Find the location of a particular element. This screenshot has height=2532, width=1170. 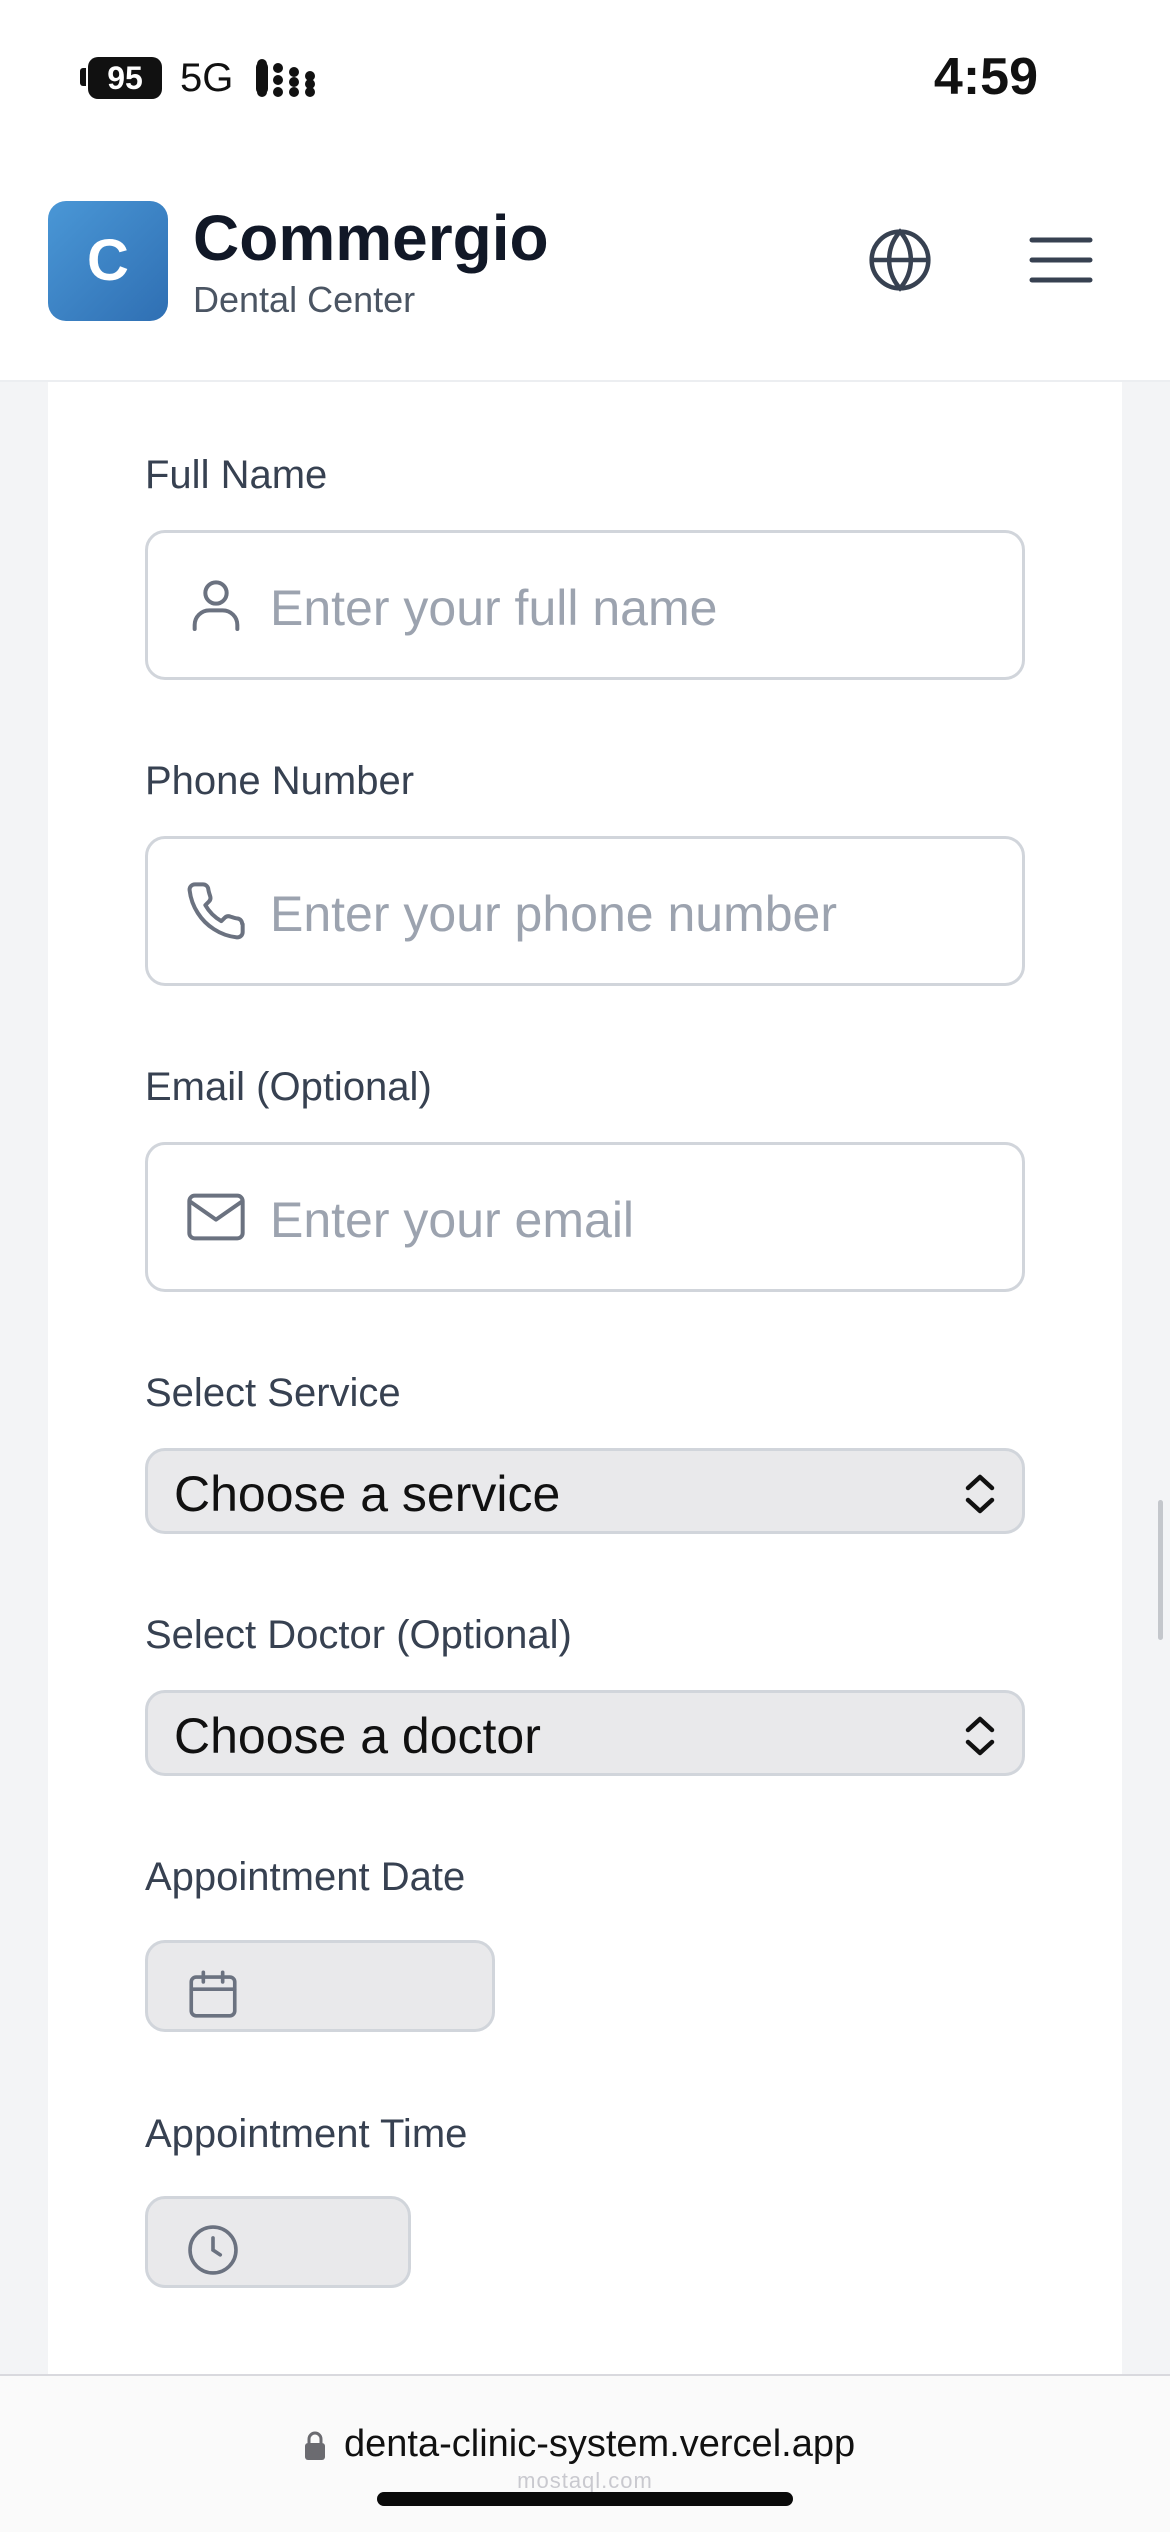

watermark-text: mostaql.com is located at coordinates (585, 2480).